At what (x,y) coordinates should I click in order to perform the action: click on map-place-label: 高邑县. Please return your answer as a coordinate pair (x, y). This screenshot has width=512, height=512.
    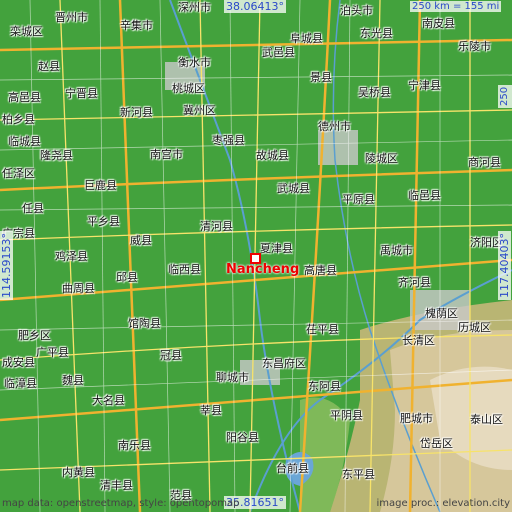
    Looking at the image, I should click on (24, 97).